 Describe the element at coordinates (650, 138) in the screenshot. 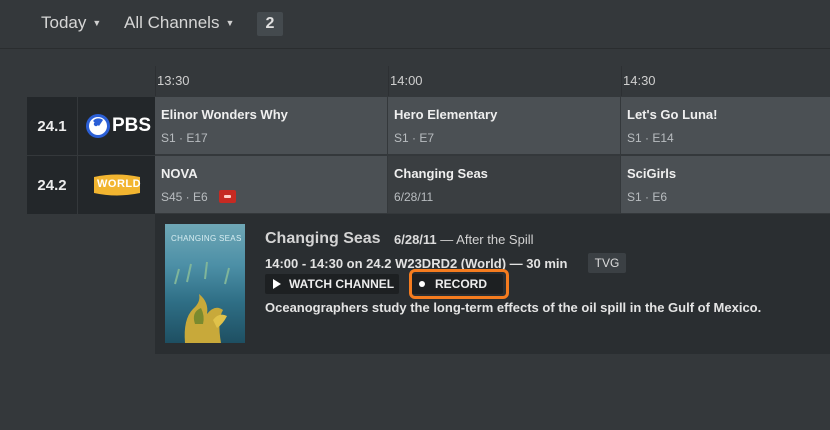

I see `program-episode: S1 · E14` at that location.